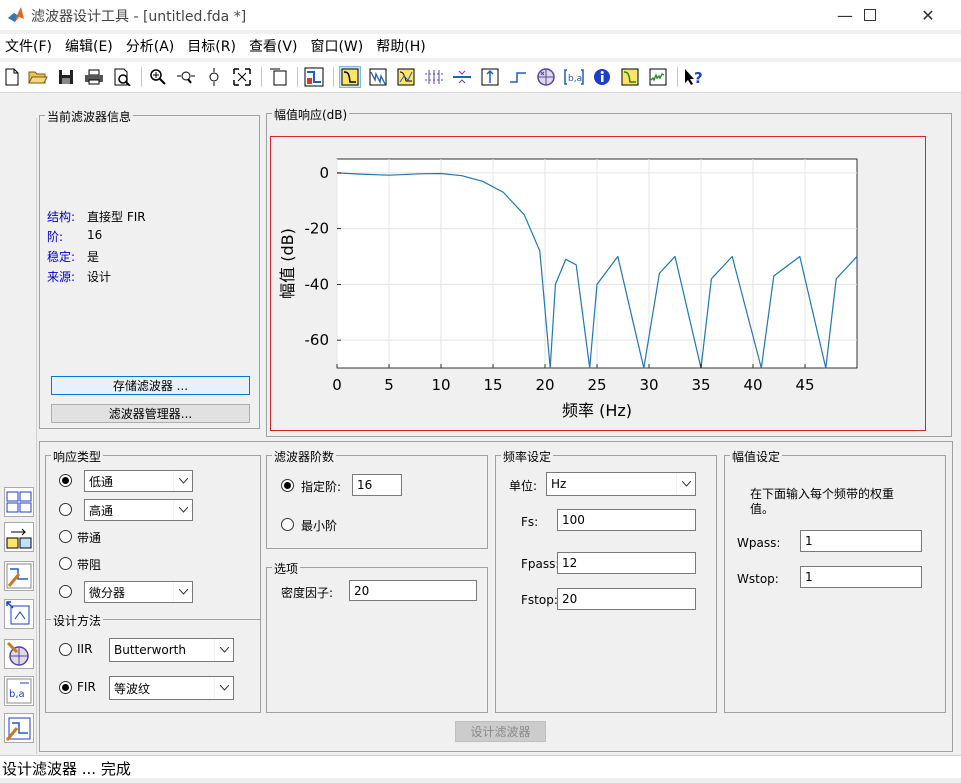  I want to click on order-value: 16, so click(95, 235).